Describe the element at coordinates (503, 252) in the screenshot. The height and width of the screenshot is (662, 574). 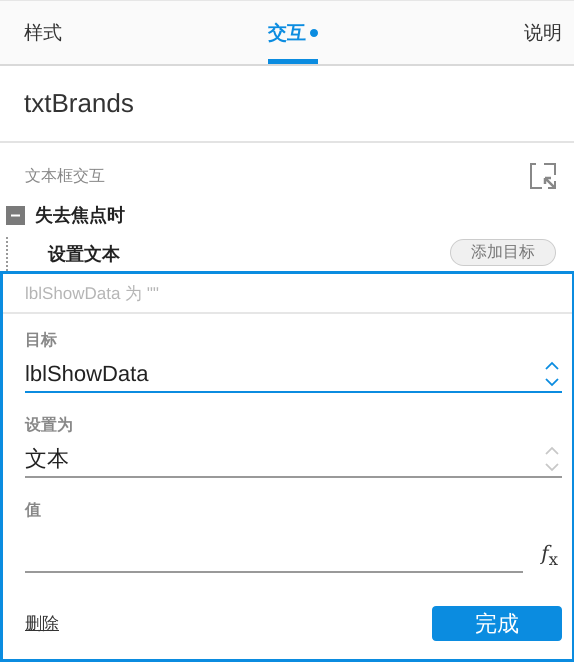
I see `add-target-button: 添加目标` at that location.